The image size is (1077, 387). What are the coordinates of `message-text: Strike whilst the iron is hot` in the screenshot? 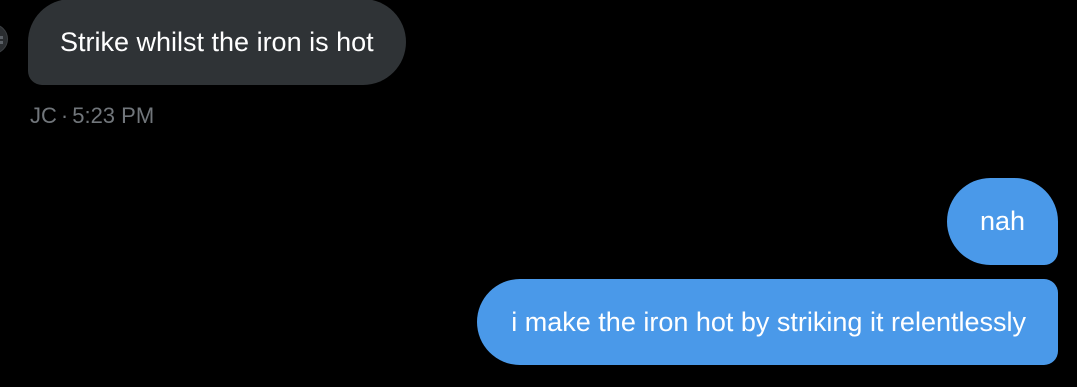 It's located at (217, 41).